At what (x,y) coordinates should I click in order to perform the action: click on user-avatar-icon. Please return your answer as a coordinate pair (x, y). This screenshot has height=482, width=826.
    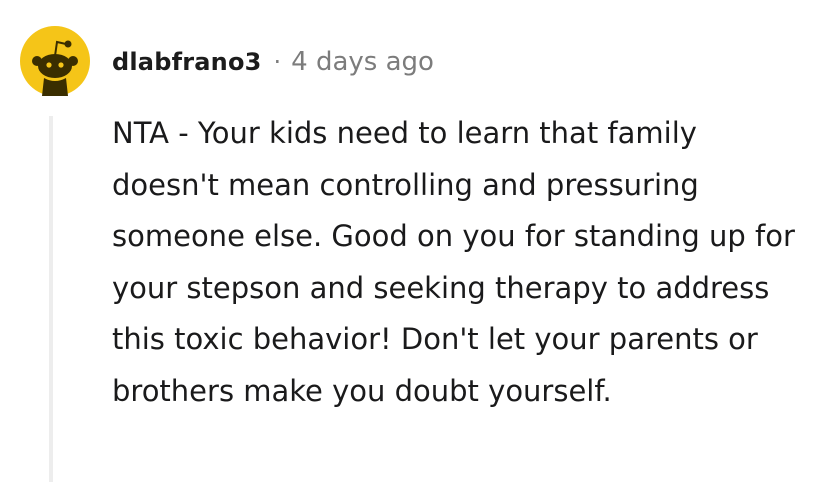
    Looking at the image, I should click on (55, 61).